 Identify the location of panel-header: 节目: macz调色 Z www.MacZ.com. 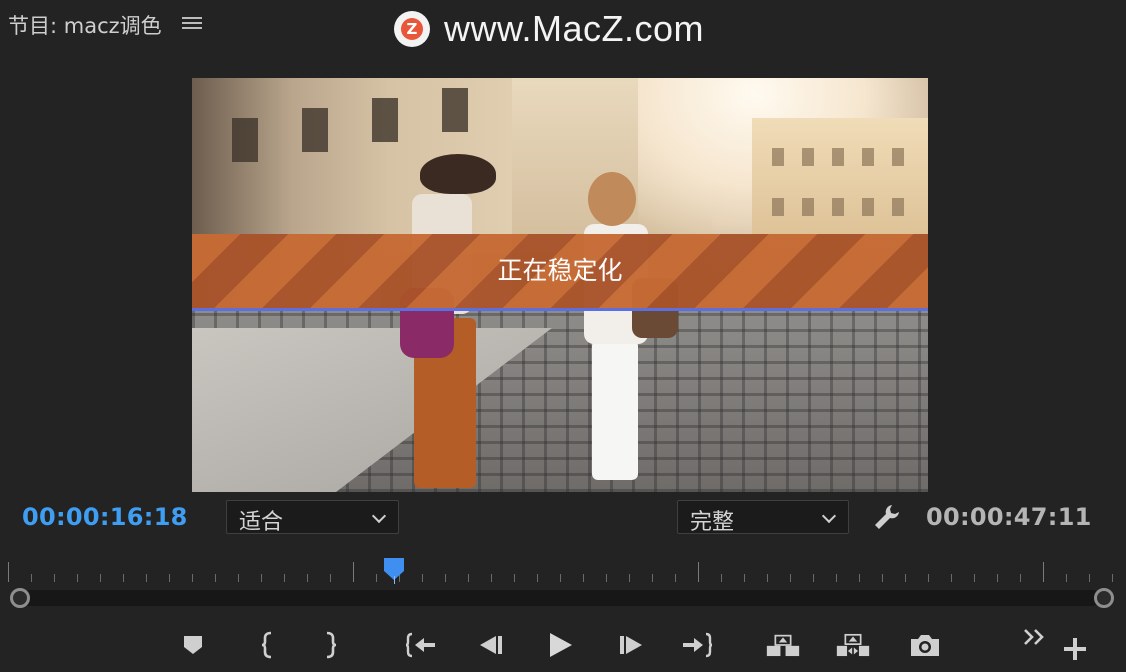
(563, 25).